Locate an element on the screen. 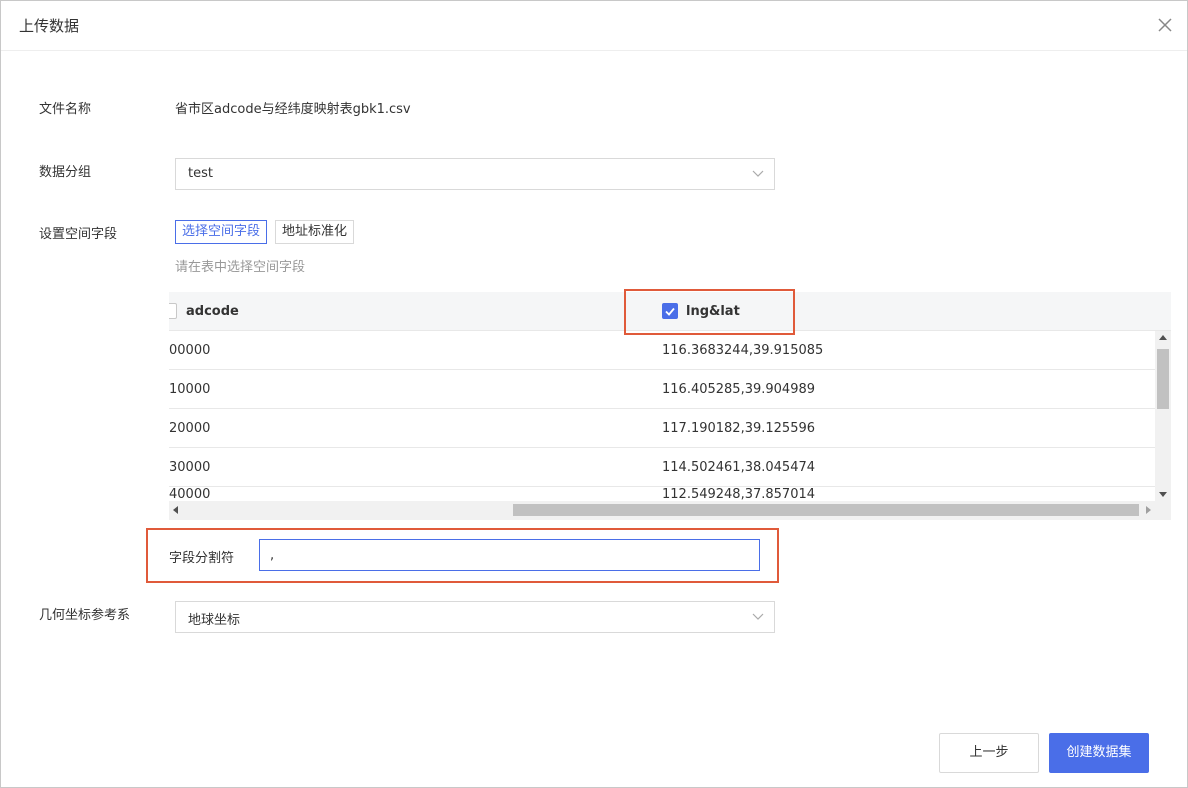  cell-adcode: 40000 is located at coordinates (190, 494).